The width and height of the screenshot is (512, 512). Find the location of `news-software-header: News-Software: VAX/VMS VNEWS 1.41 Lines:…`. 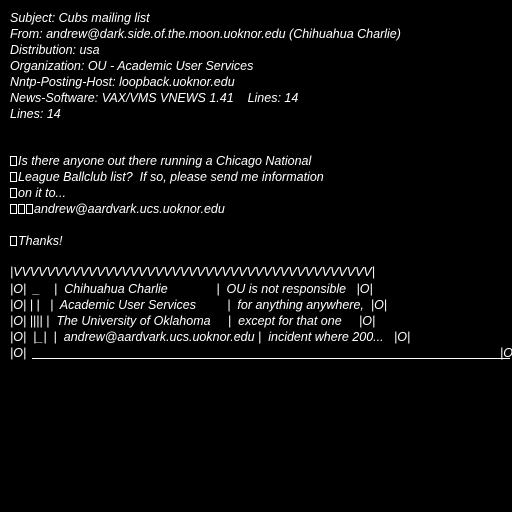

news-software-header: News-Software: VAX/VMS VNEWS 1.41 Lines:… is located at coordinates (154, 98).